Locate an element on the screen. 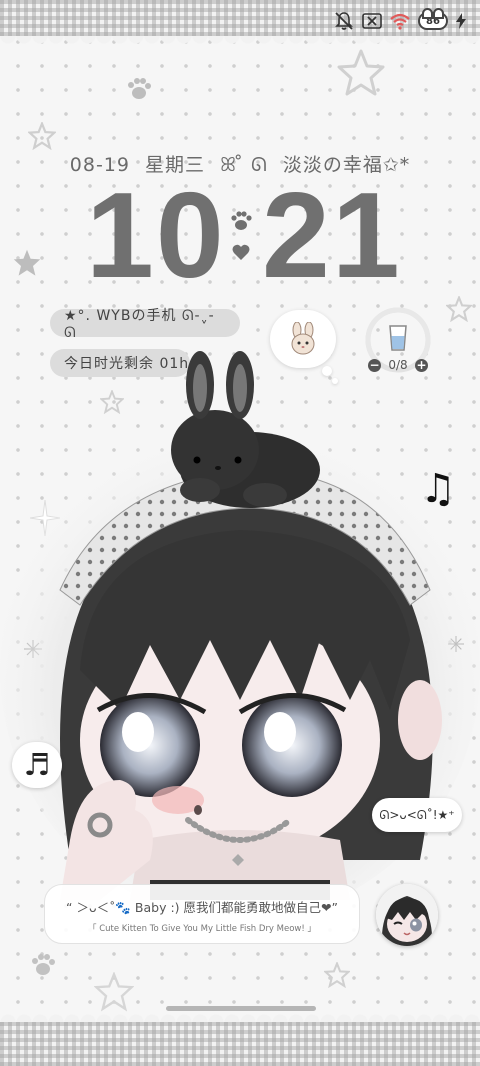 The width and height of the screenshot is (480, 1066). charging-bolt-icon is located at coordinates (461, 21).